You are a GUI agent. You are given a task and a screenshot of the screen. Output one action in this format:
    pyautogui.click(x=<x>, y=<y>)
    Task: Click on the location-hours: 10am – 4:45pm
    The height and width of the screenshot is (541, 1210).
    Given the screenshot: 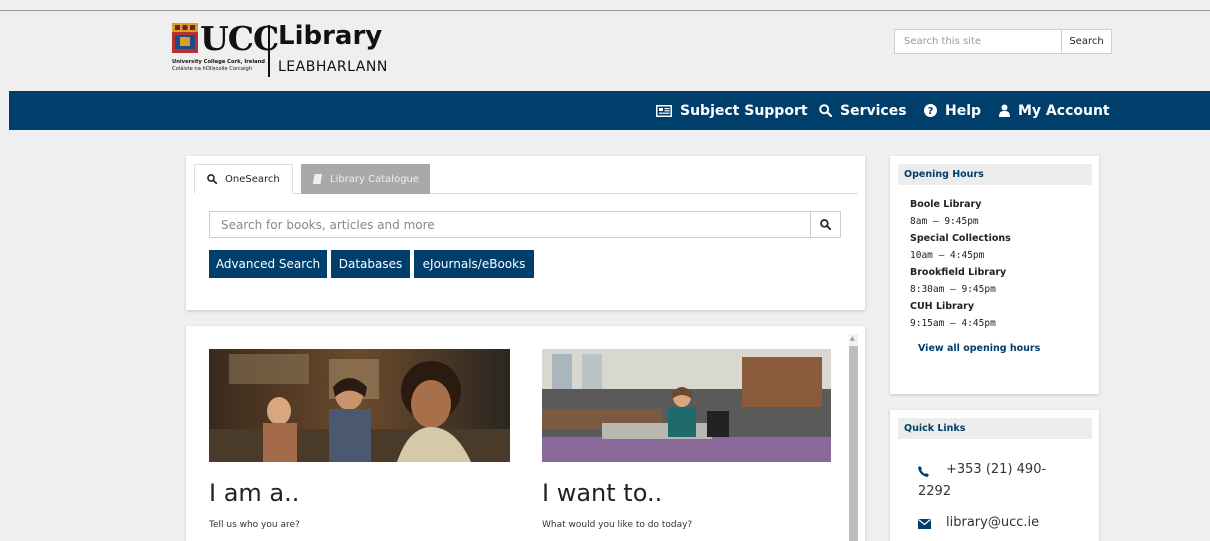 What is the action you would take?
    pyautogui.click(x=947, y=255)
    